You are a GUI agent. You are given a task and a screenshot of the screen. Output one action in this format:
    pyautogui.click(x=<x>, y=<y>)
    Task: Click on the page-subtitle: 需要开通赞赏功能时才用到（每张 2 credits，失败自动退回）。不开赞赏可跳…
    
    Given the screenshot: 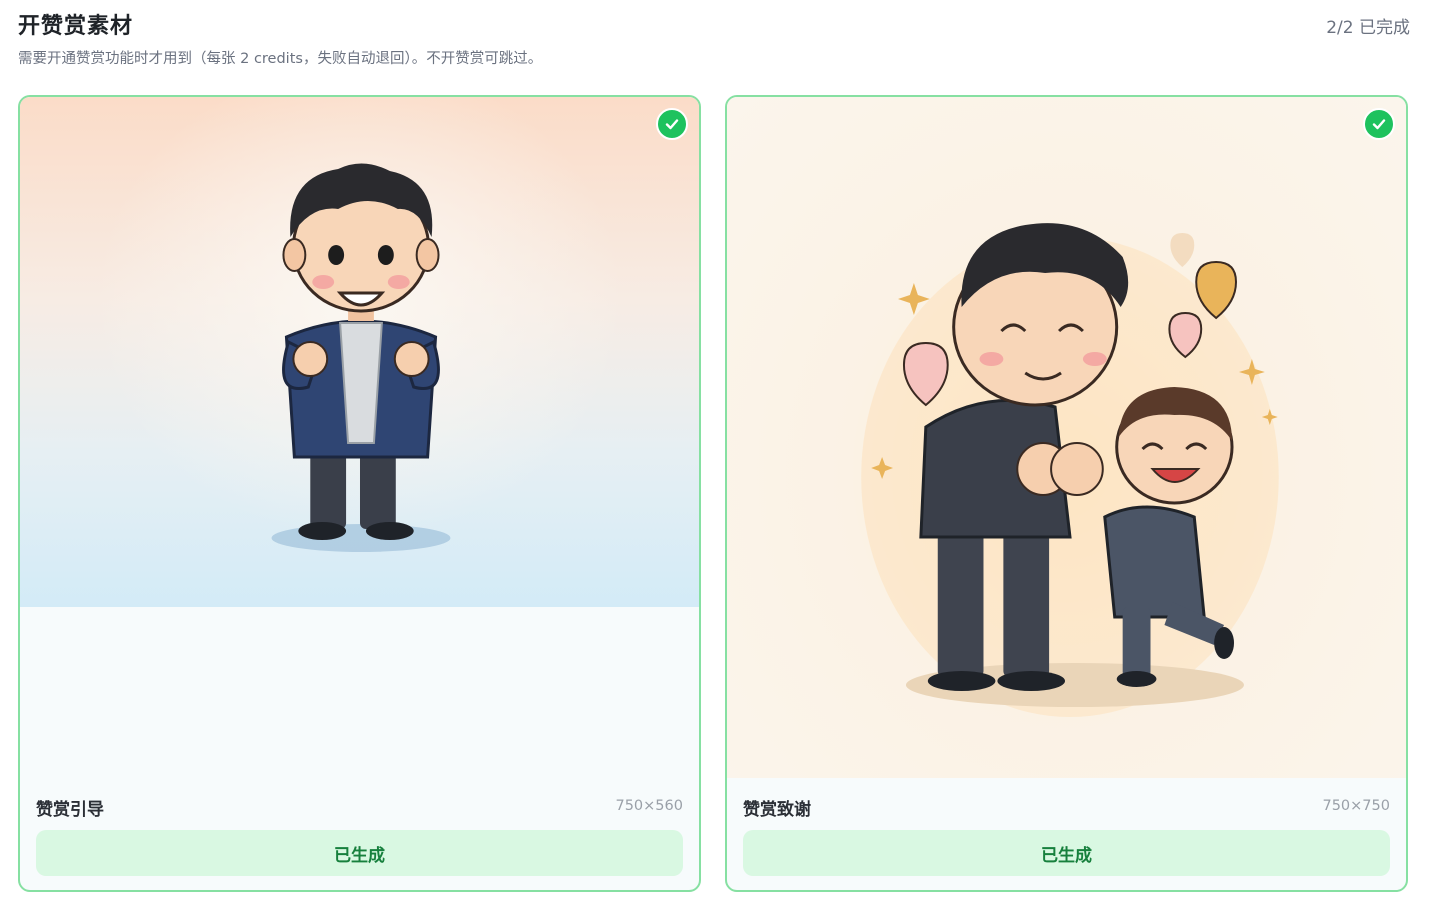 What is the action you would take?
    pyautogui.click(x=280, y=59)
    